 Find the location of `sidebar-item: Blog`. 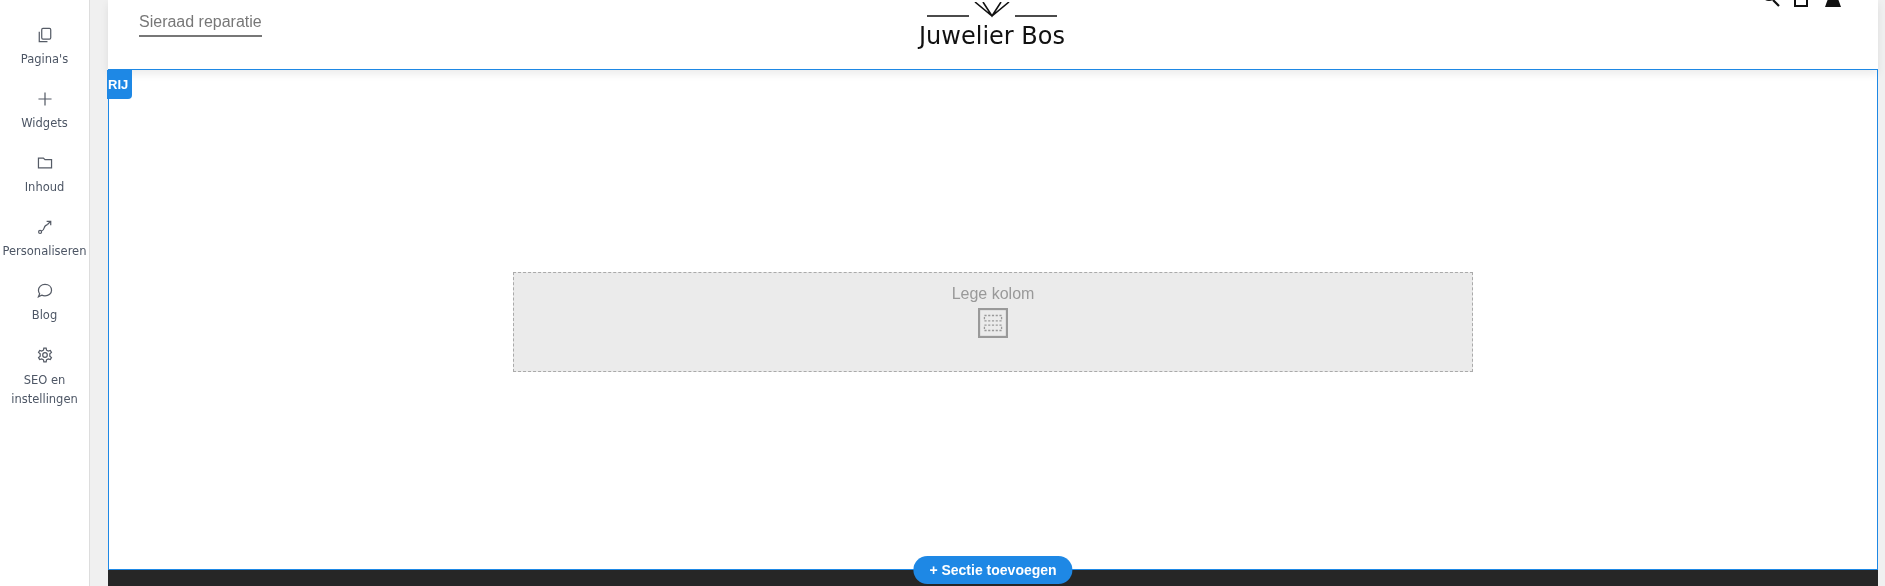

sidebar-item: Blog is located at coordinates (44, 314).